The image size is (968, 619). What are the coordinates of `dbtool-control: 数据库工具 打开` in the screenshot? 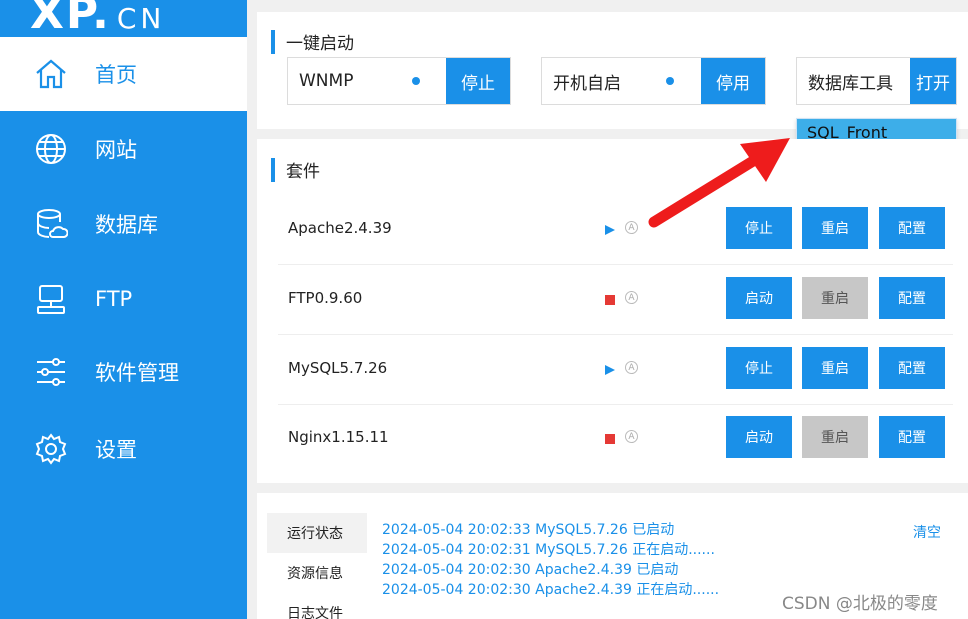 It's located at (876, 81).